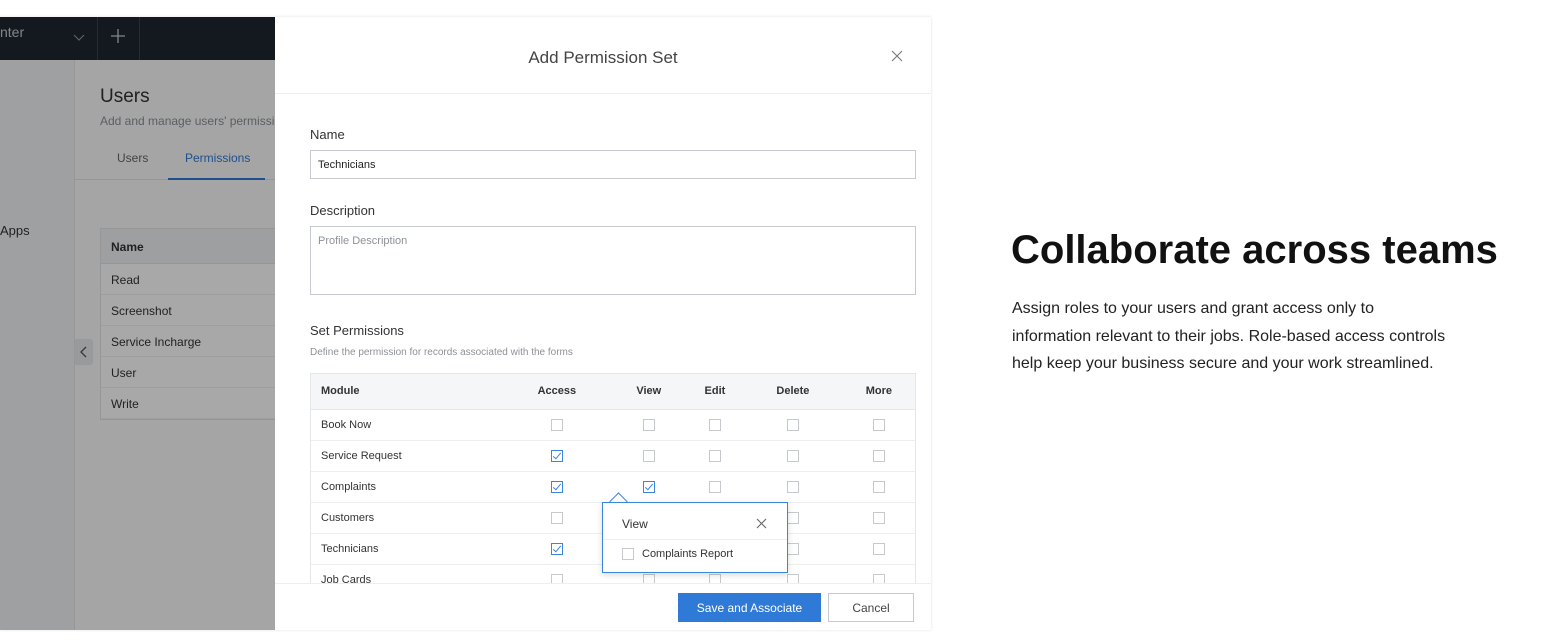 Image resolution: width=1544 pixels, height=643 pixels. I want to click on module-name: Service Request, so click(406, 456).